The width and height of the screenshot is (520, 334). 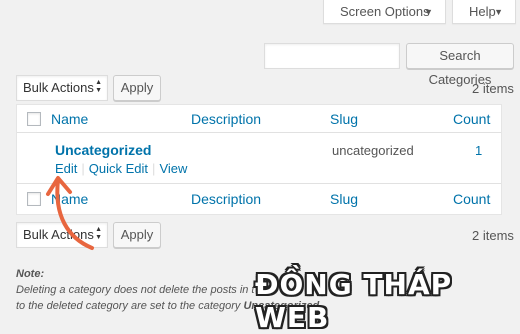 I want to click on items-count-bottom: 2 items, so click(x=493, y=235).